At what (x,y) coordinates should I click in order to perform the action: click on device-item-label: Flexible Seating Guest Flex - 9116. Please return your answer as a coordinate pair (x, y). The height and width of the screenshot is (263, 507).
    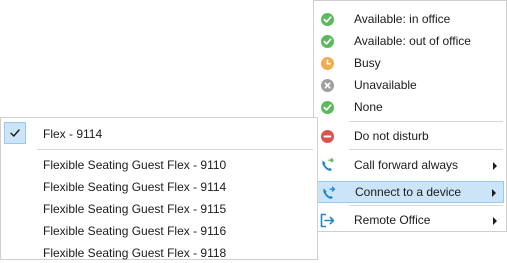
    Looking at the image, I should click on (135, 231).